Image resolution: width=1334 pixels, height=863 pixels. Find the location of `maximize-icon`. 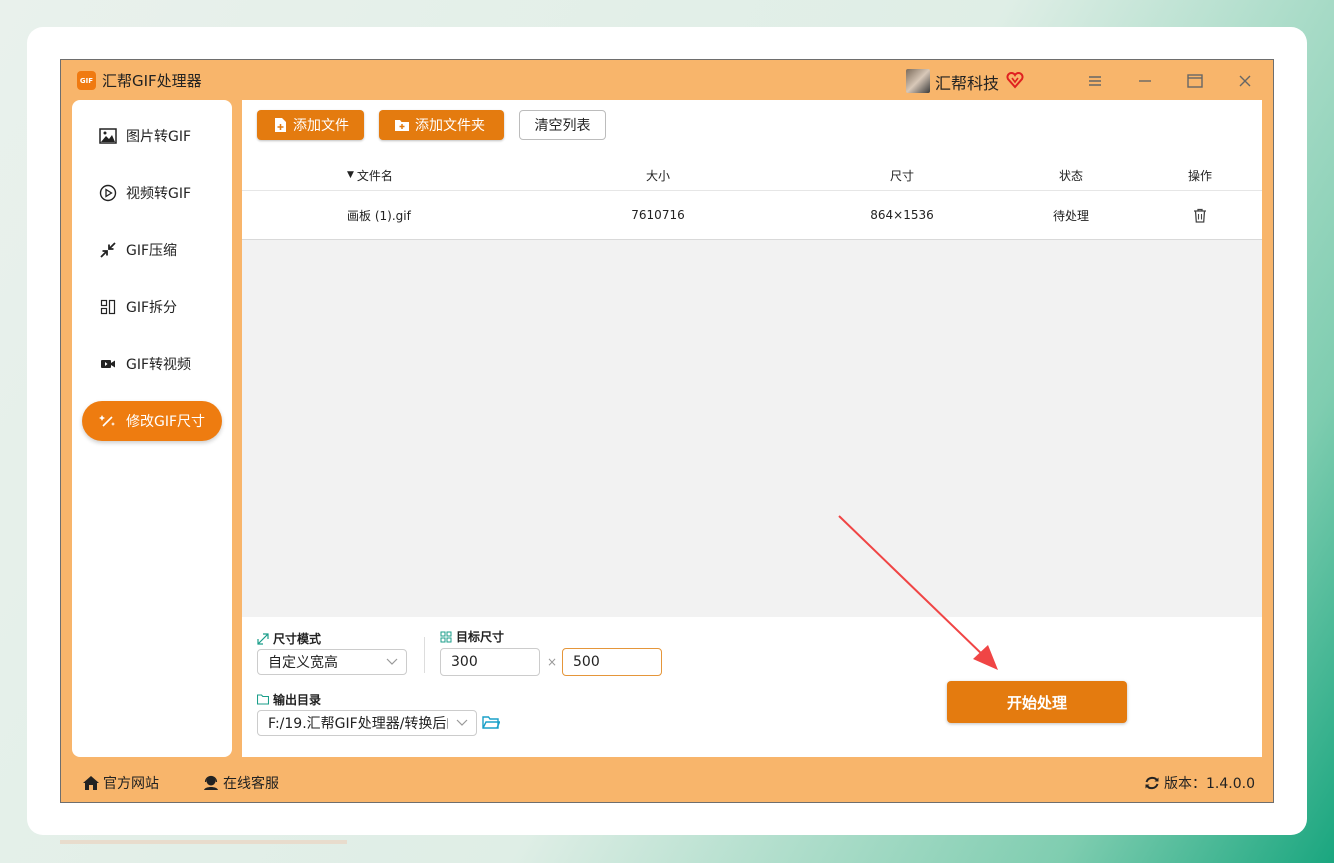

maximize-icon is located at coordinates (1195, 81).